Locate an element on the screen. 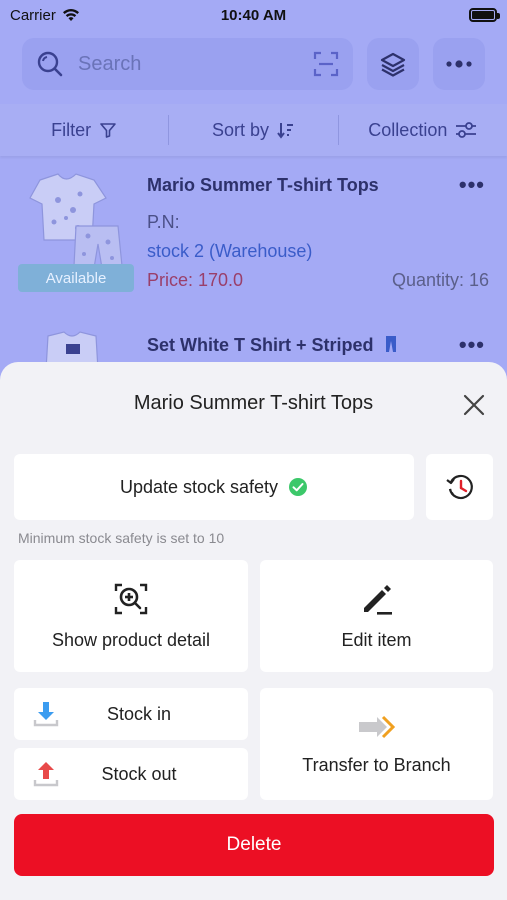 The height and width of the screenshot is (900, 507). delete-button: Delete is located at coordinates (254, 845).